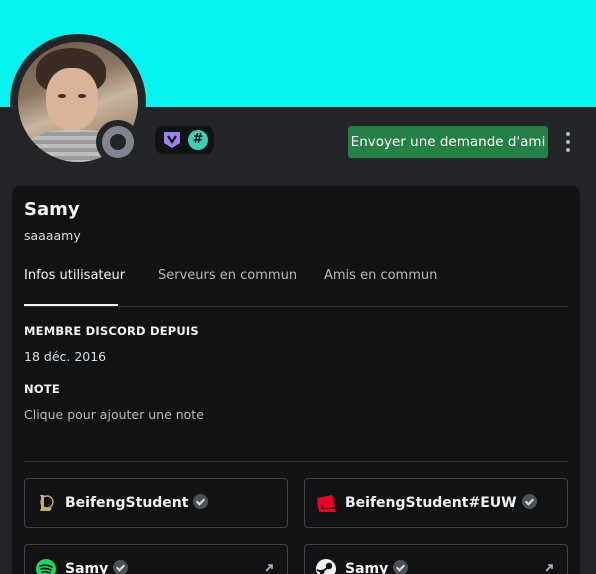  What do you see at coordinates (65, 356) in the screenshot?
I see `member-since-date: 18 déc. 2016` at bounding box center [65, 356].